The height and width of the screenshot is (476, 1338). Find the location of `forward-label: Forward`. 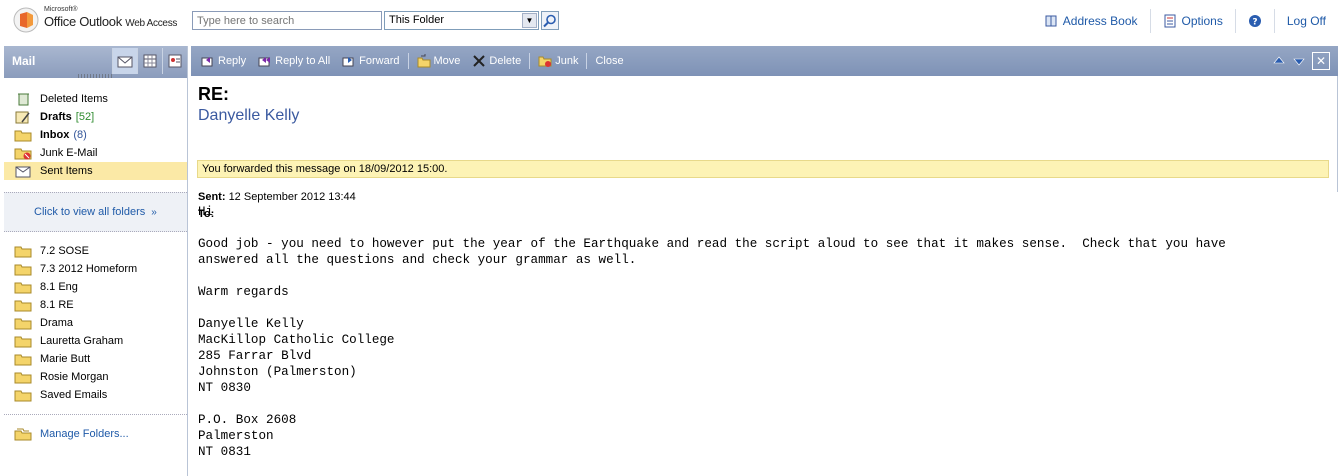

forward-label: Forward is located at coordinates (379, 61).